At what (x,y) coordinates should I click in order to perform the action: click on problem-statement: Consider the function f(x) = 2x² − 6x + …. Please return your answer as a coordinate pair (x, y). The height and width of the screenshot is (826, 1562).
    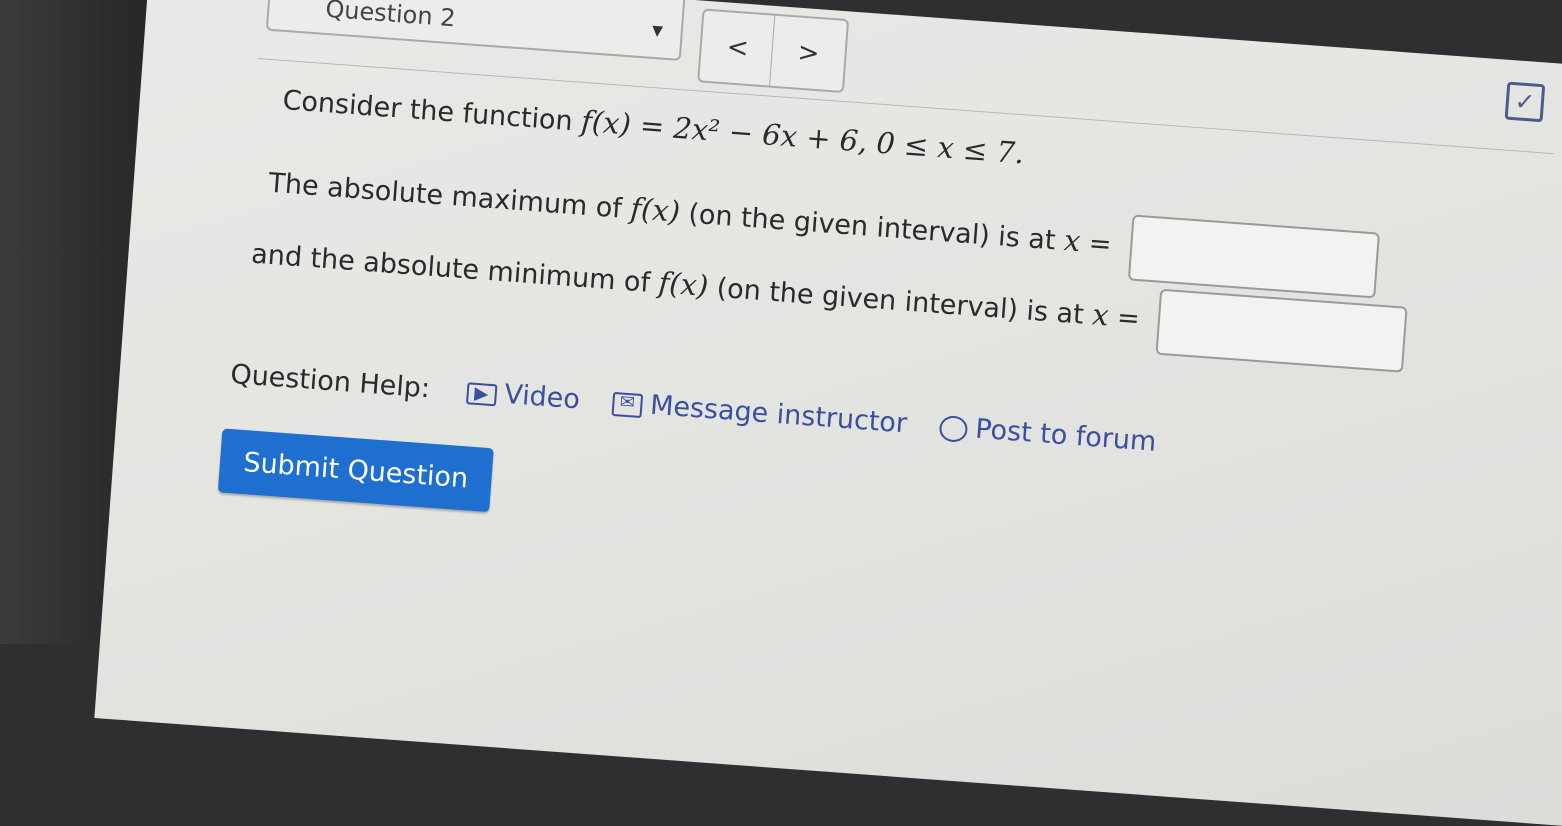
    Looking at the image, I should click on (654, 126).